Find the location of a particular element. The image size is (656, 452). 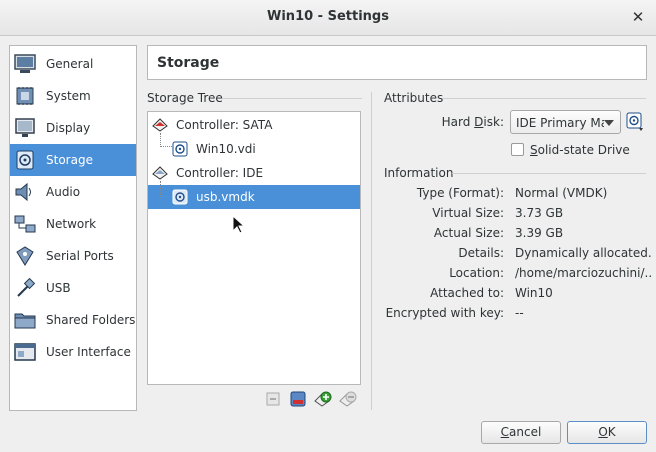

window-title: Win10 - Settings is located at coordinates (328, 16).